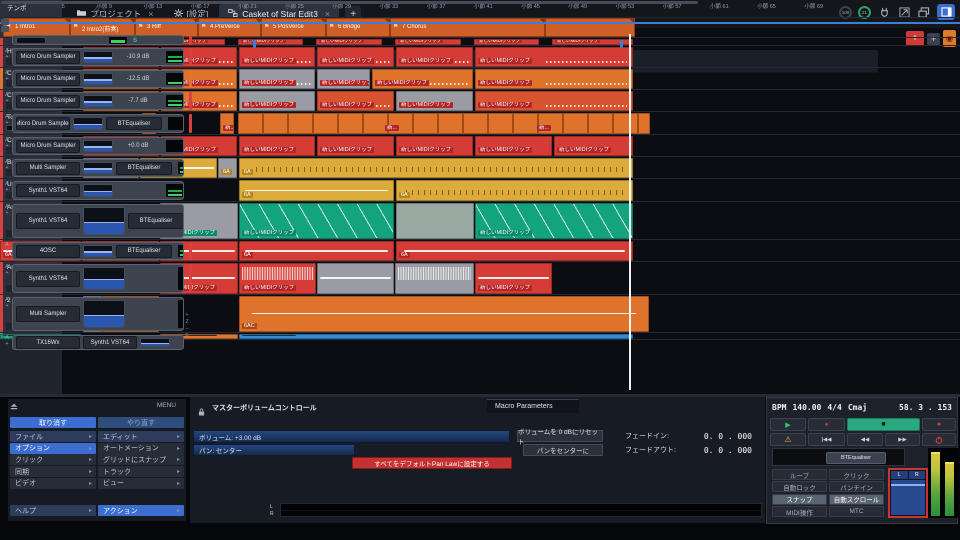 The width and height of the screenshot is (960, 540). I want to click on master-fader, so click(908, 497).